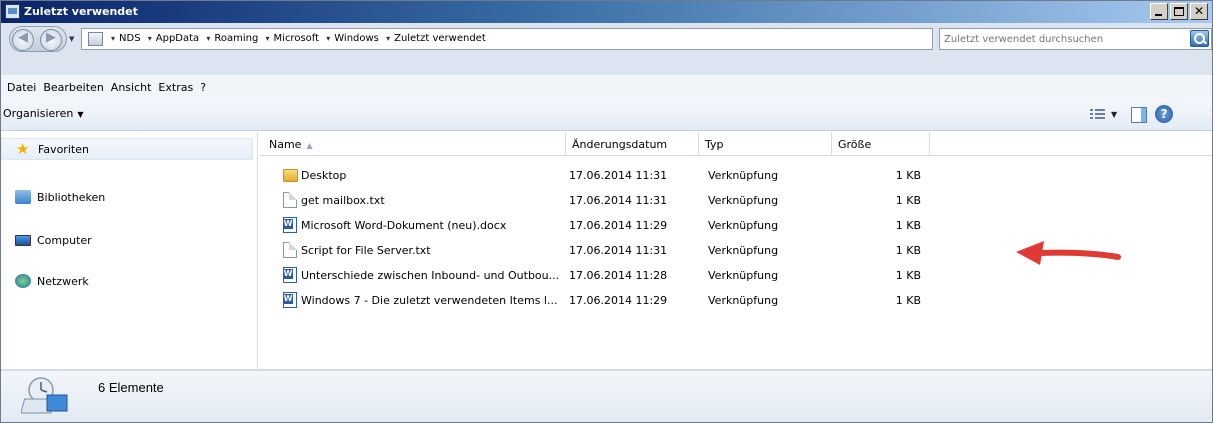 This screenshot has height=423, width=1213. I want to click on star-icon: ★, so click(23, 149).